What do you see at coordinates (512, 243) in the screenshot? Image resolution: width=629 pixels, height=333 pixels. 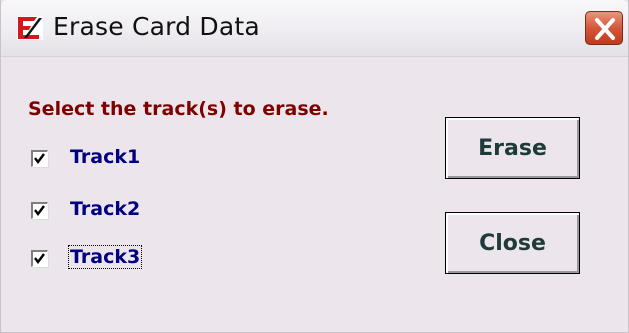 I see `close-button: Close` at bounding box center [512, 243].